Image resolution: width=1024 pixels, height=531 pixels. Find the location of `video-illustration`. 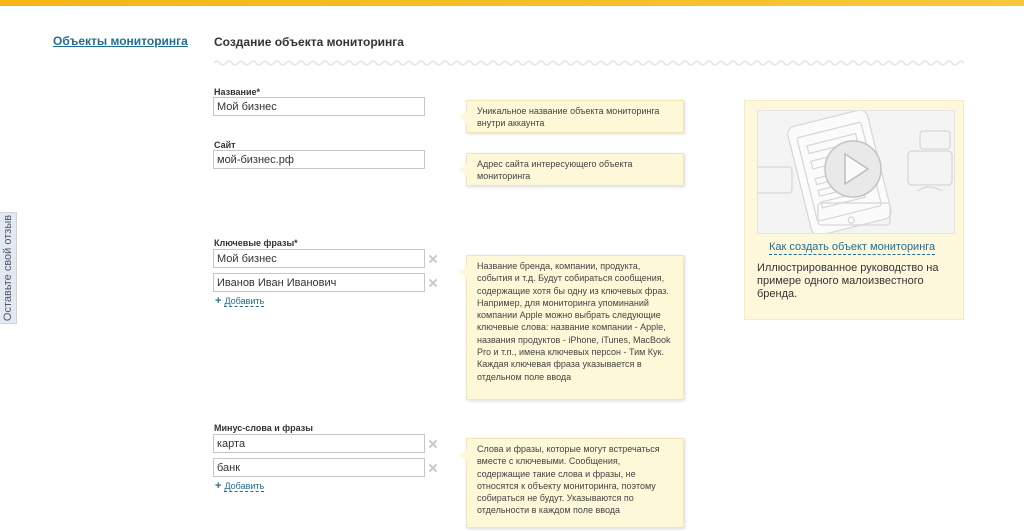

video-illustration is located at coordinates (855, 172).